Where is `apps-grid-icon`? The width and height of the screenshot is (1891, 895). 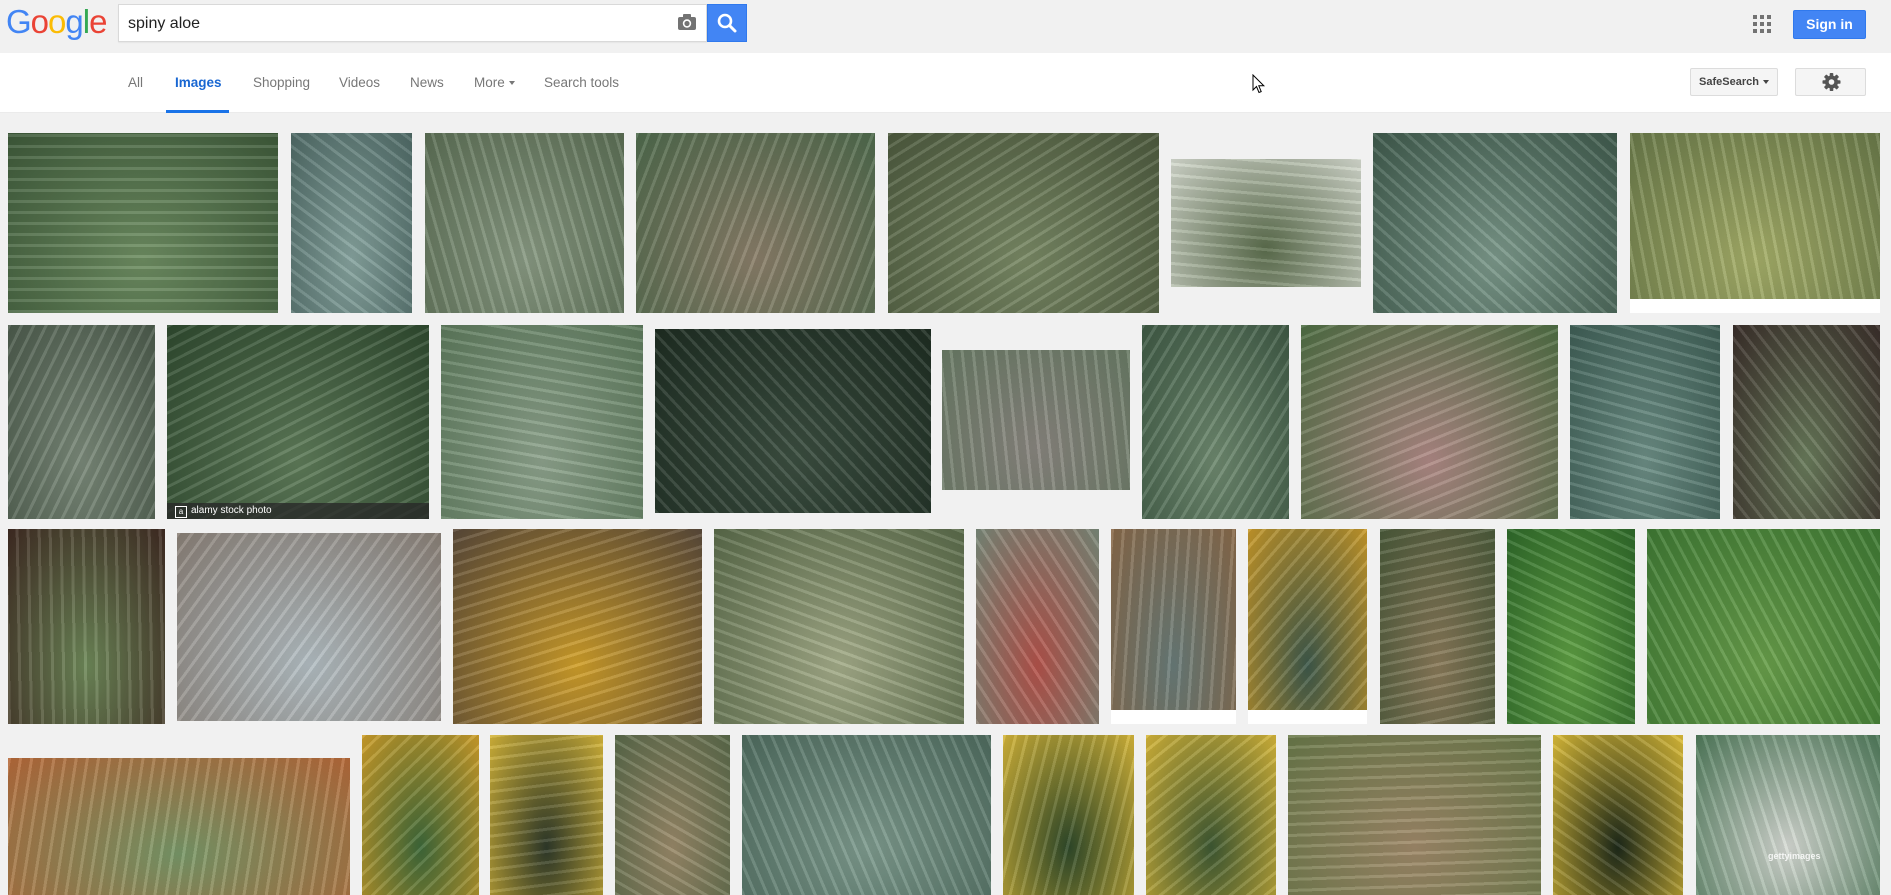 apps-grid-icon is located at coordinates (1762, 24).